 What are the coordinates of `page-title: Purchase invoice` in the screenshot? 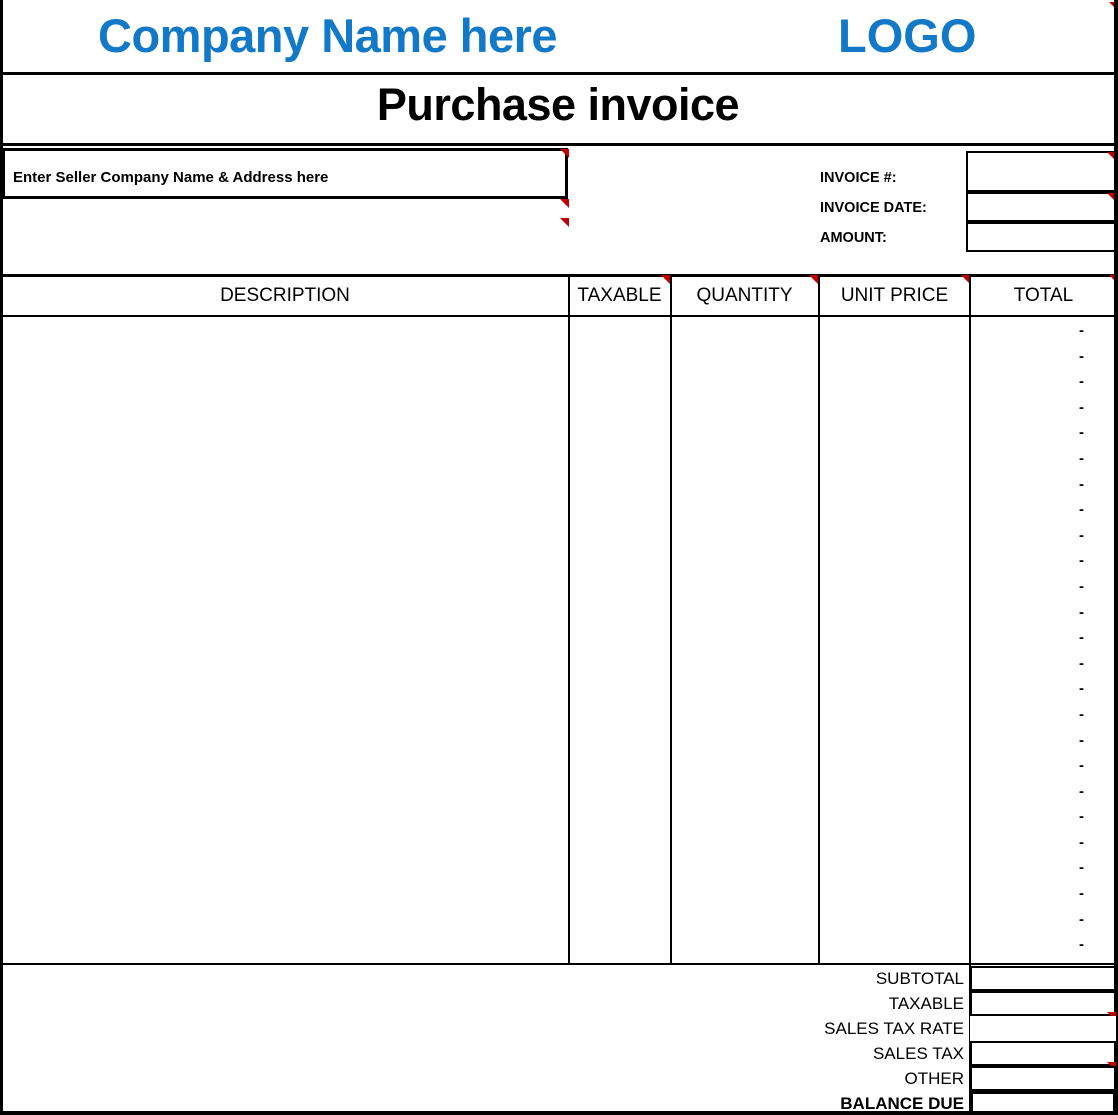 It's located at (558, 104).